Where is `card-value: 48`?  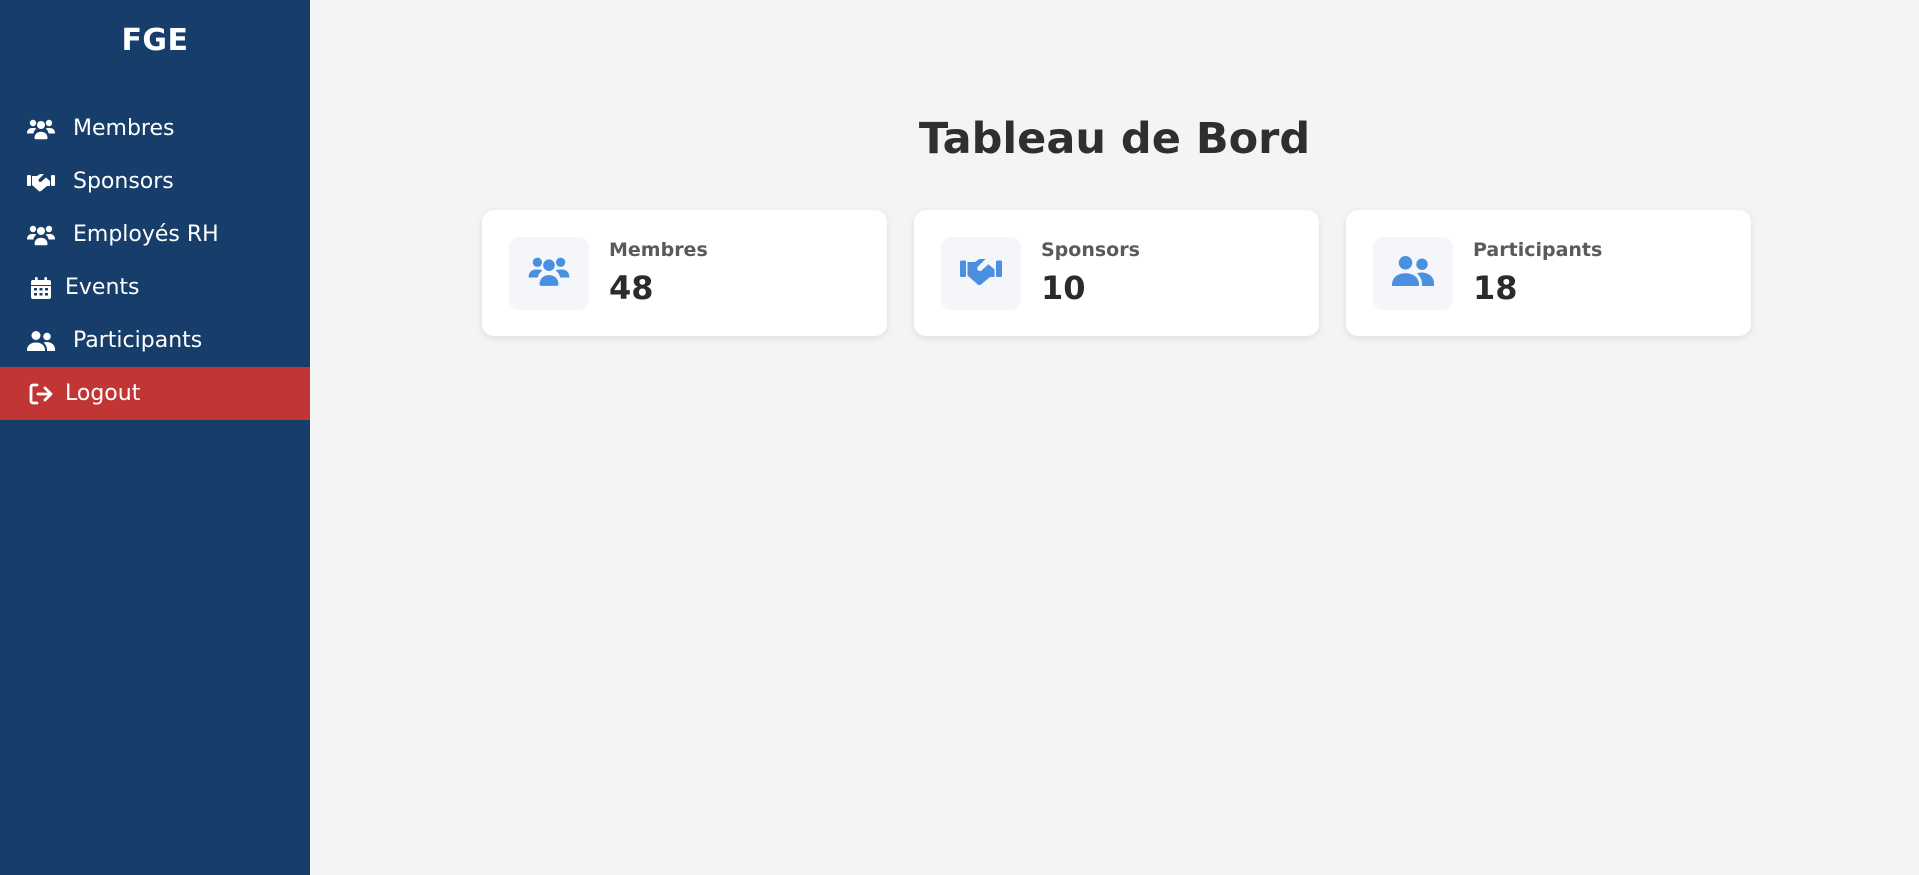
card-value: 48 is located at coordinates (631, 288).